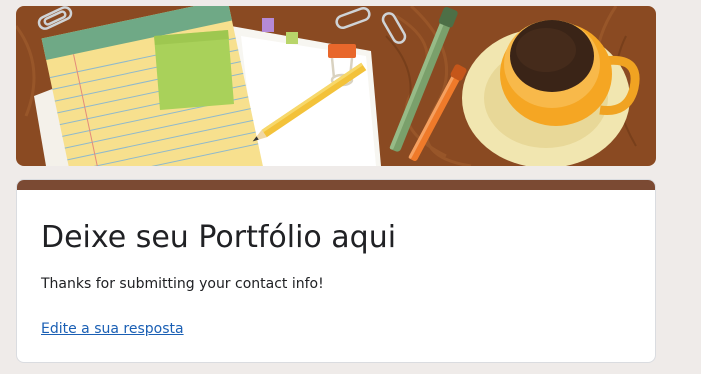 This screenshot has width=701, height=374. What do you see at coordinates (336, 185) in the screenshot?
I see `card-accent-bar` at bounding box center [336, 185].